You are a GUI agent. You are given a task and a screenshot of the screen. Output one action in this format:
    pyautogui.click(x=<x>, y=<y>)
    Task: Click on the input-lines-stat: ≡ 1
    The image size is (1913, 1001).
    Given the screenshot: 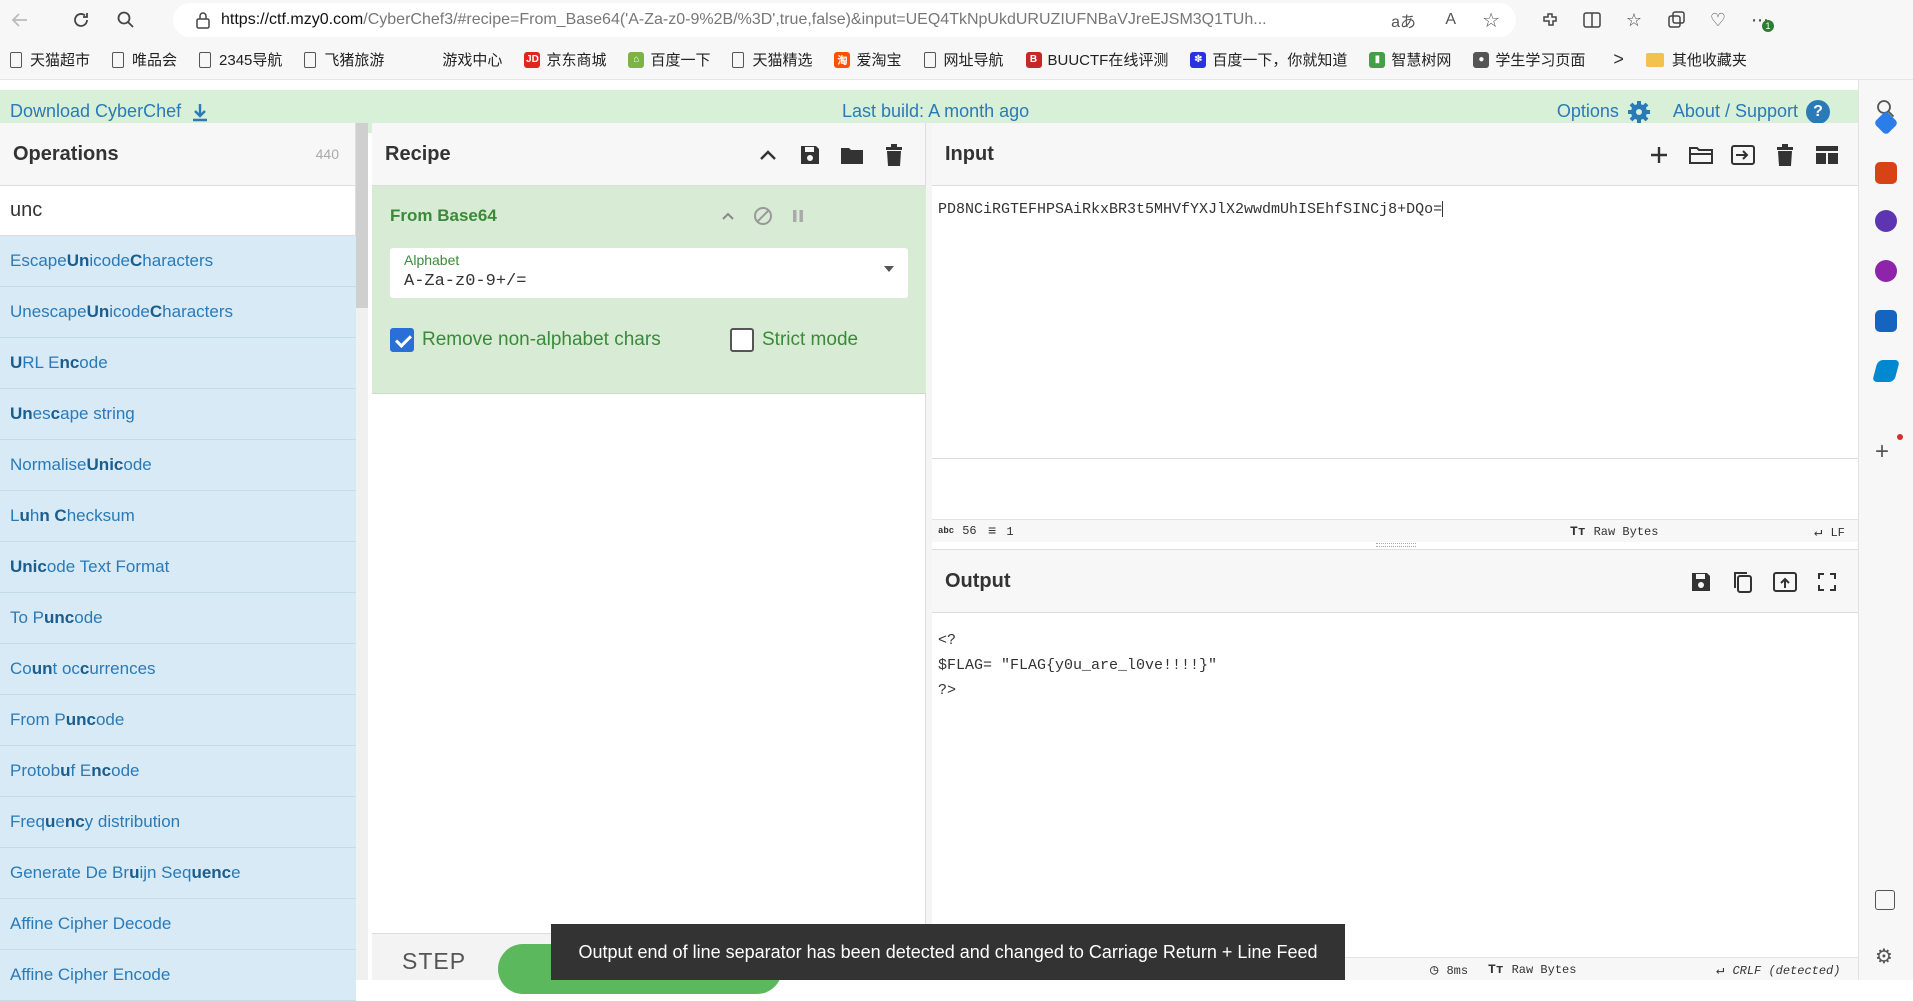 What is the action you would take?
    pyautogui.click(x=1001, y=532)
    